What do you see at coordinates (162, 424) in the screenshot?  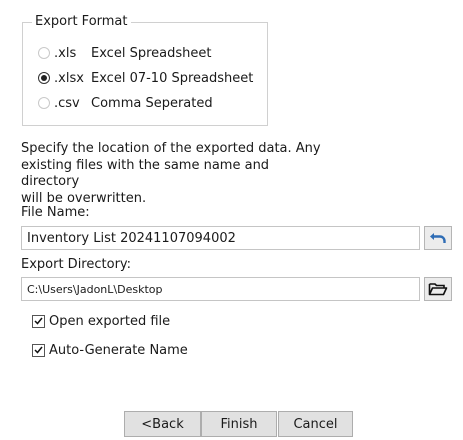 I see `back-button: <Back` at bounding box center [162, 424].